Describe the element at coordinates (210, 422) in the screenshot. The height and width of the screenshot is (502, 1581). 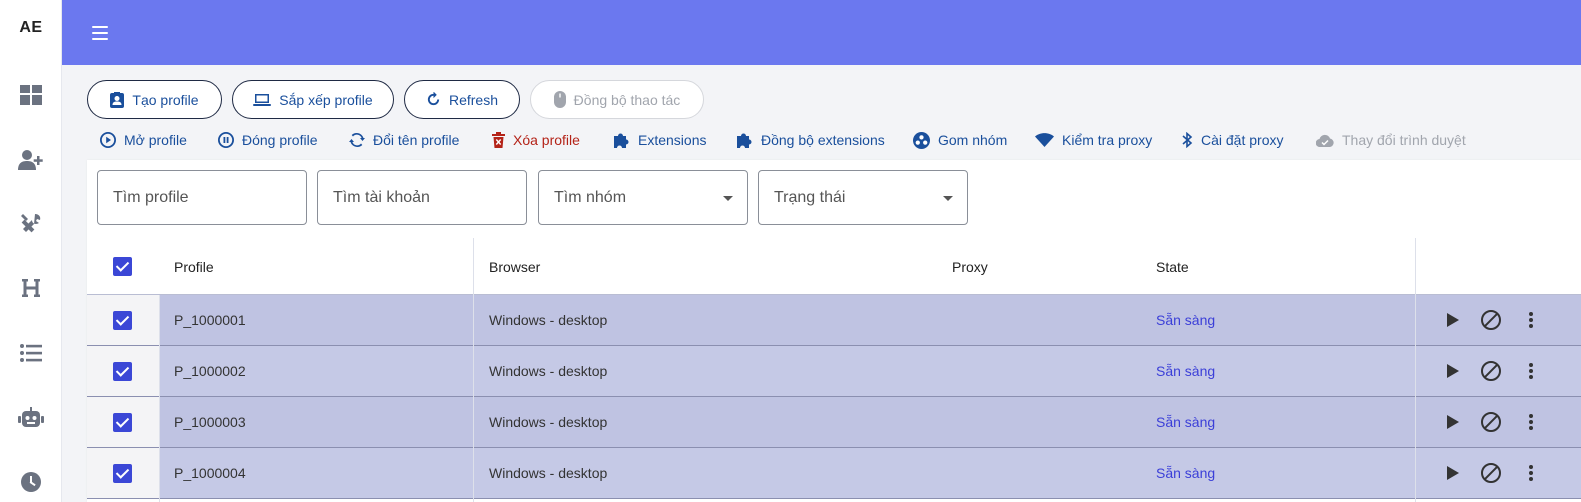
I see `profile-cell: P_1000003` at that location.